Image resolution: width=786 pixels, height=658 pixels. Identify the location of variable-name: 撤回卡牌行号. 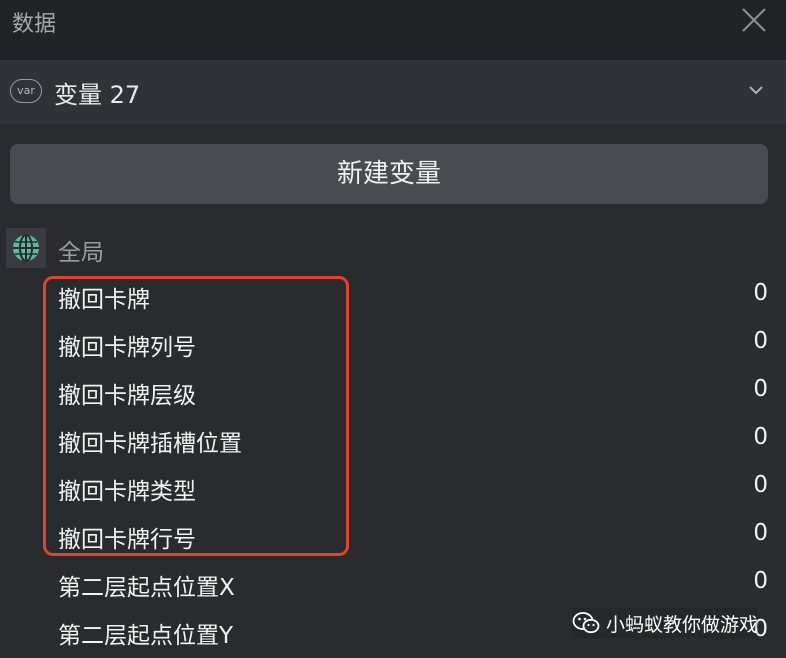
(127, 540).